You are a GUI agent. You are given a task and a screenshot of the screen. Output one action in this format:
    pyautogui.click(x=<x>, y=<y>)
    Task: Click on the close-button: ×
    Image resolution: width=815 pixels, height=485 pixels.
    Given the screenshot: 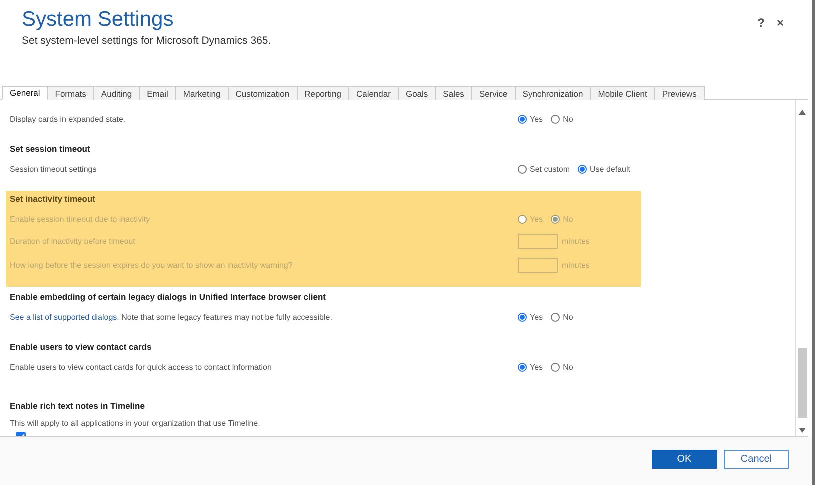 What is the action you would take?
    pyautogui.click(x=780, y=23)
    